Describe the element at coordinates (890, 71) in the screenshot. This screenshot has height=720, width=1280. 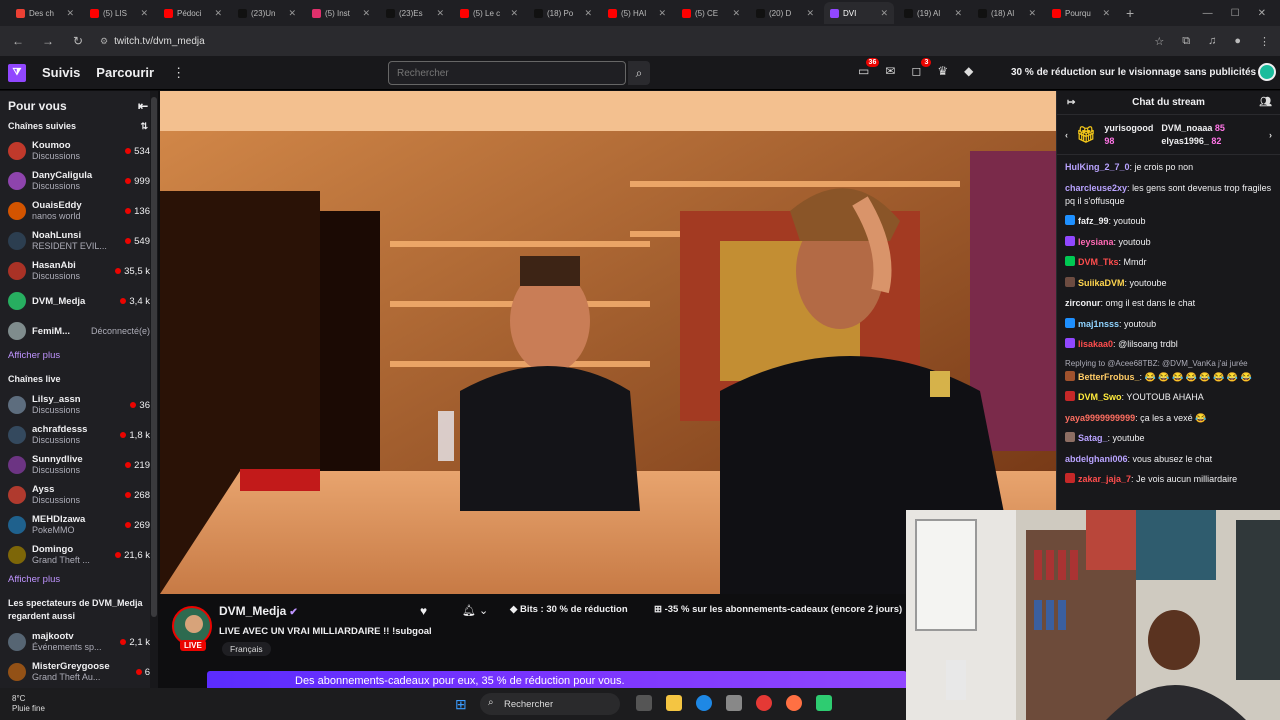
I see `whispers-icon: ✉` at that location.